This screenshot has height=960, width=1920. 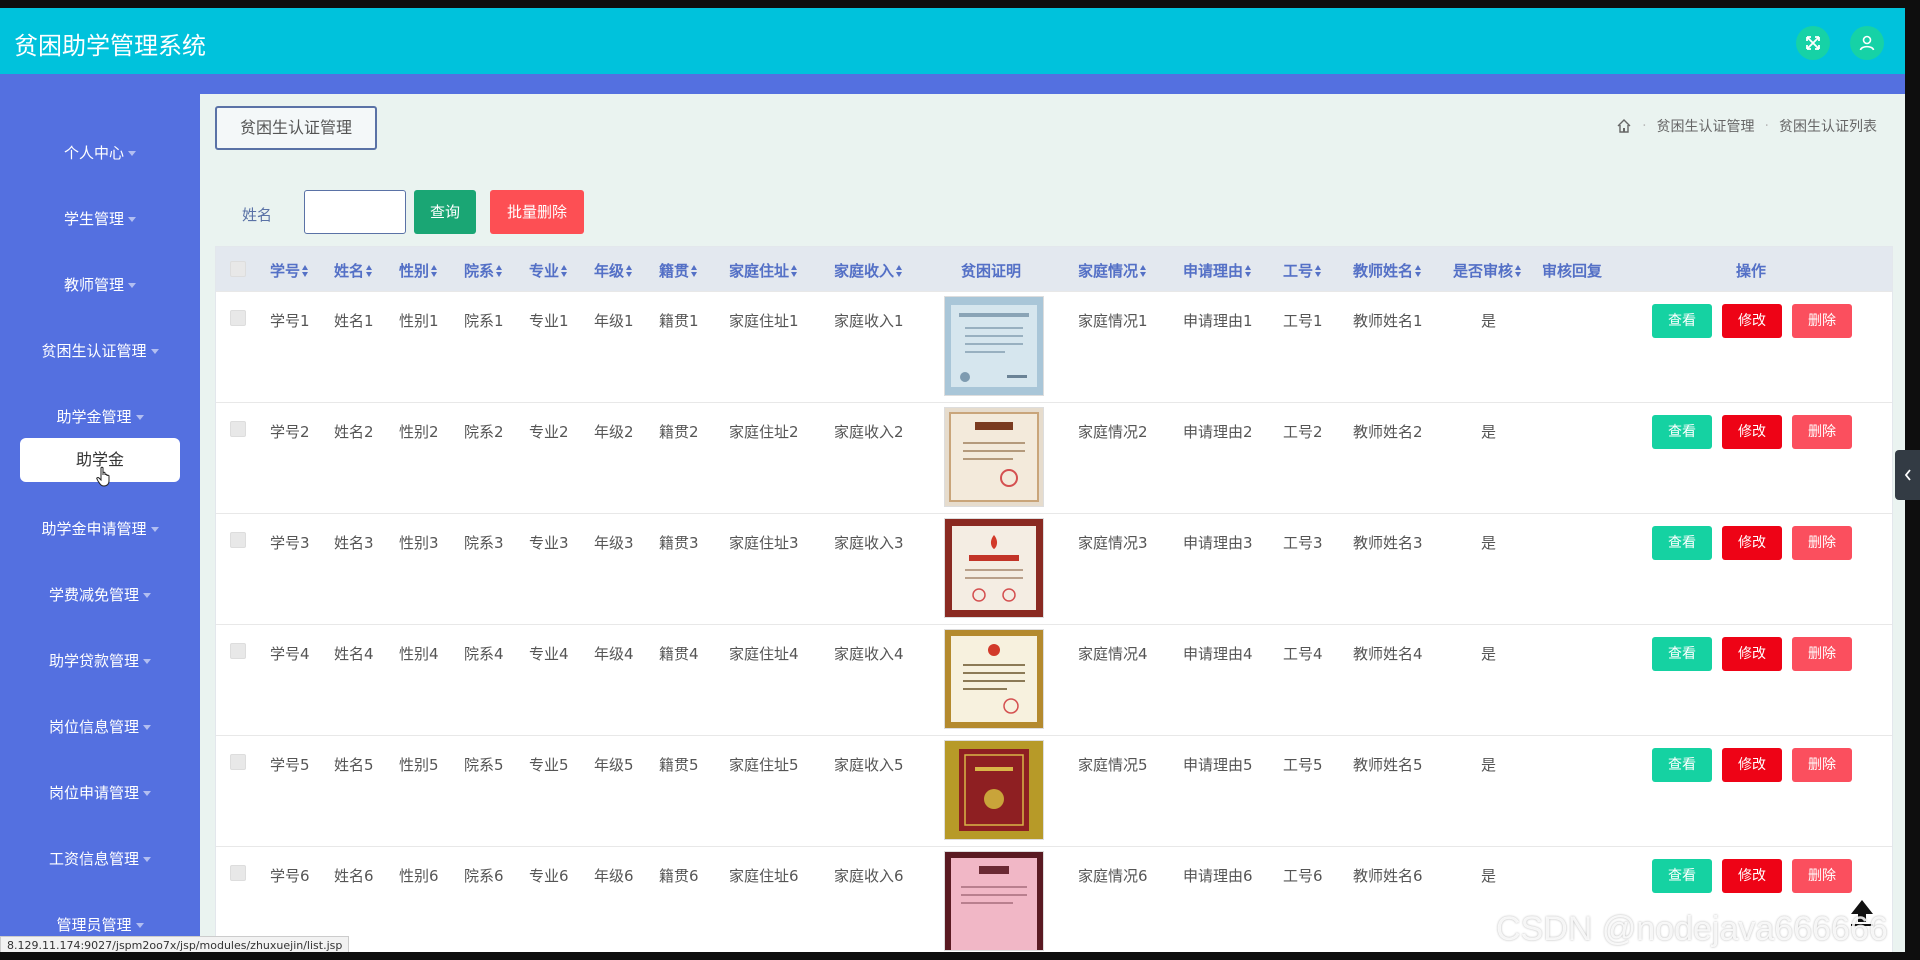 I want to click on breadcrumb: · 贫困生认证管理 · 贫困生认证列表, so click(x=1746, y=126).